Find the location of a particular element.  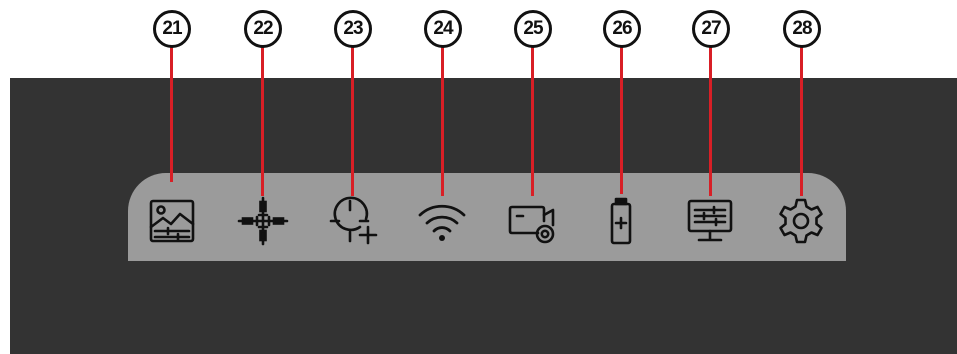

callout-22: 22 is located at coordinates (263, 29).